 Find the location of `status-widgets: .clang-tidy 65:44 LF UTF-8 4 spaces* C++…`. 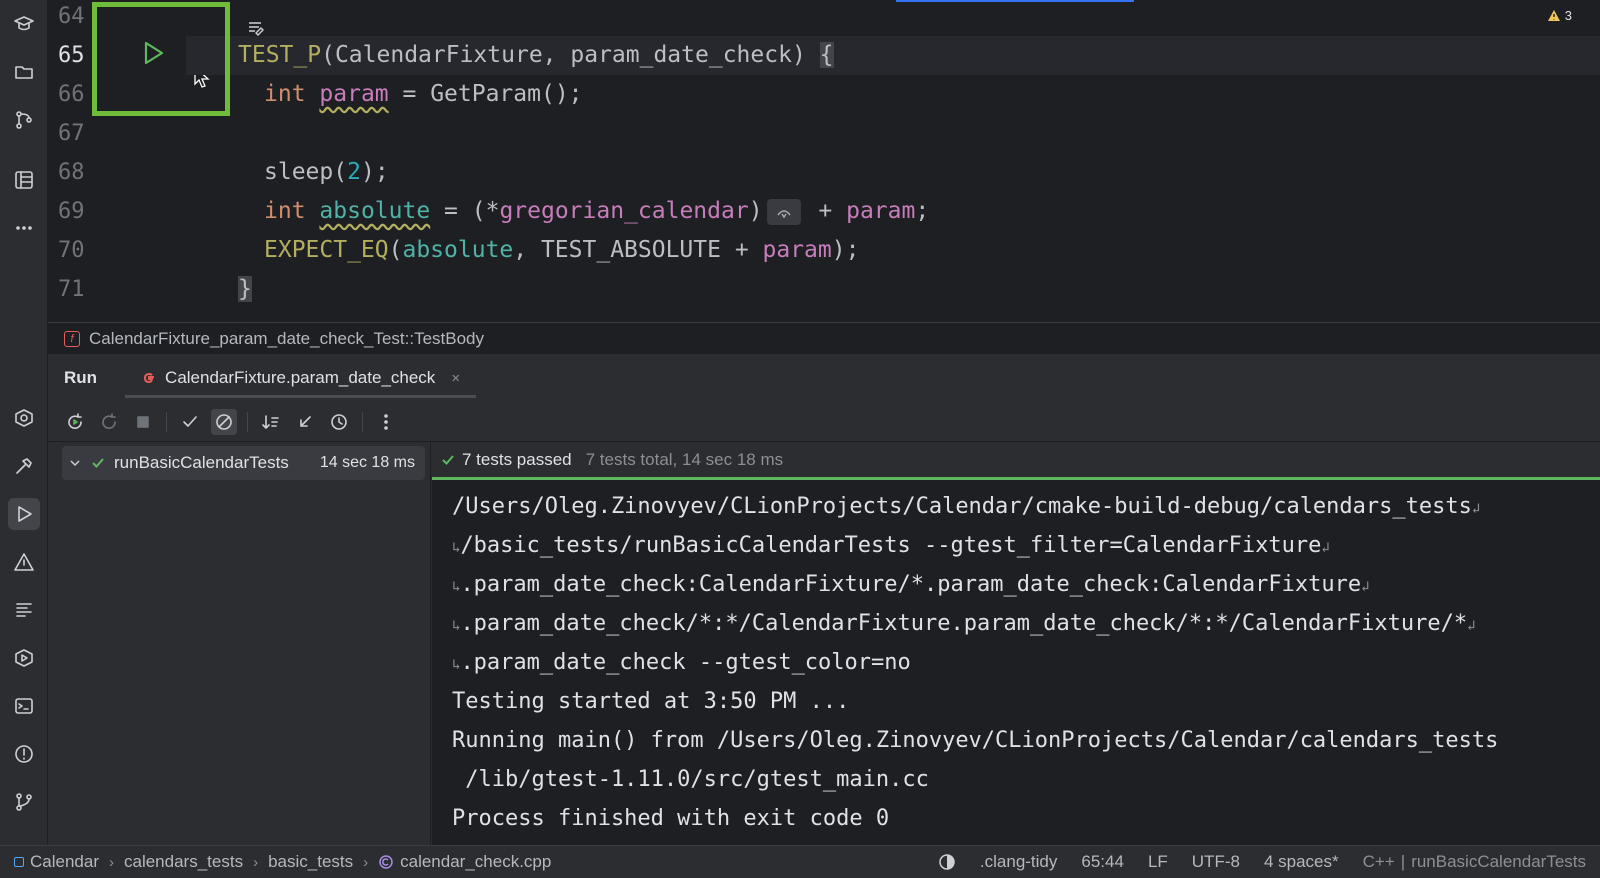

status-widgets: .clang-tidy 65:44 LF UTF-8 4 spaces* C++… is located at coordinates (1269, 862).